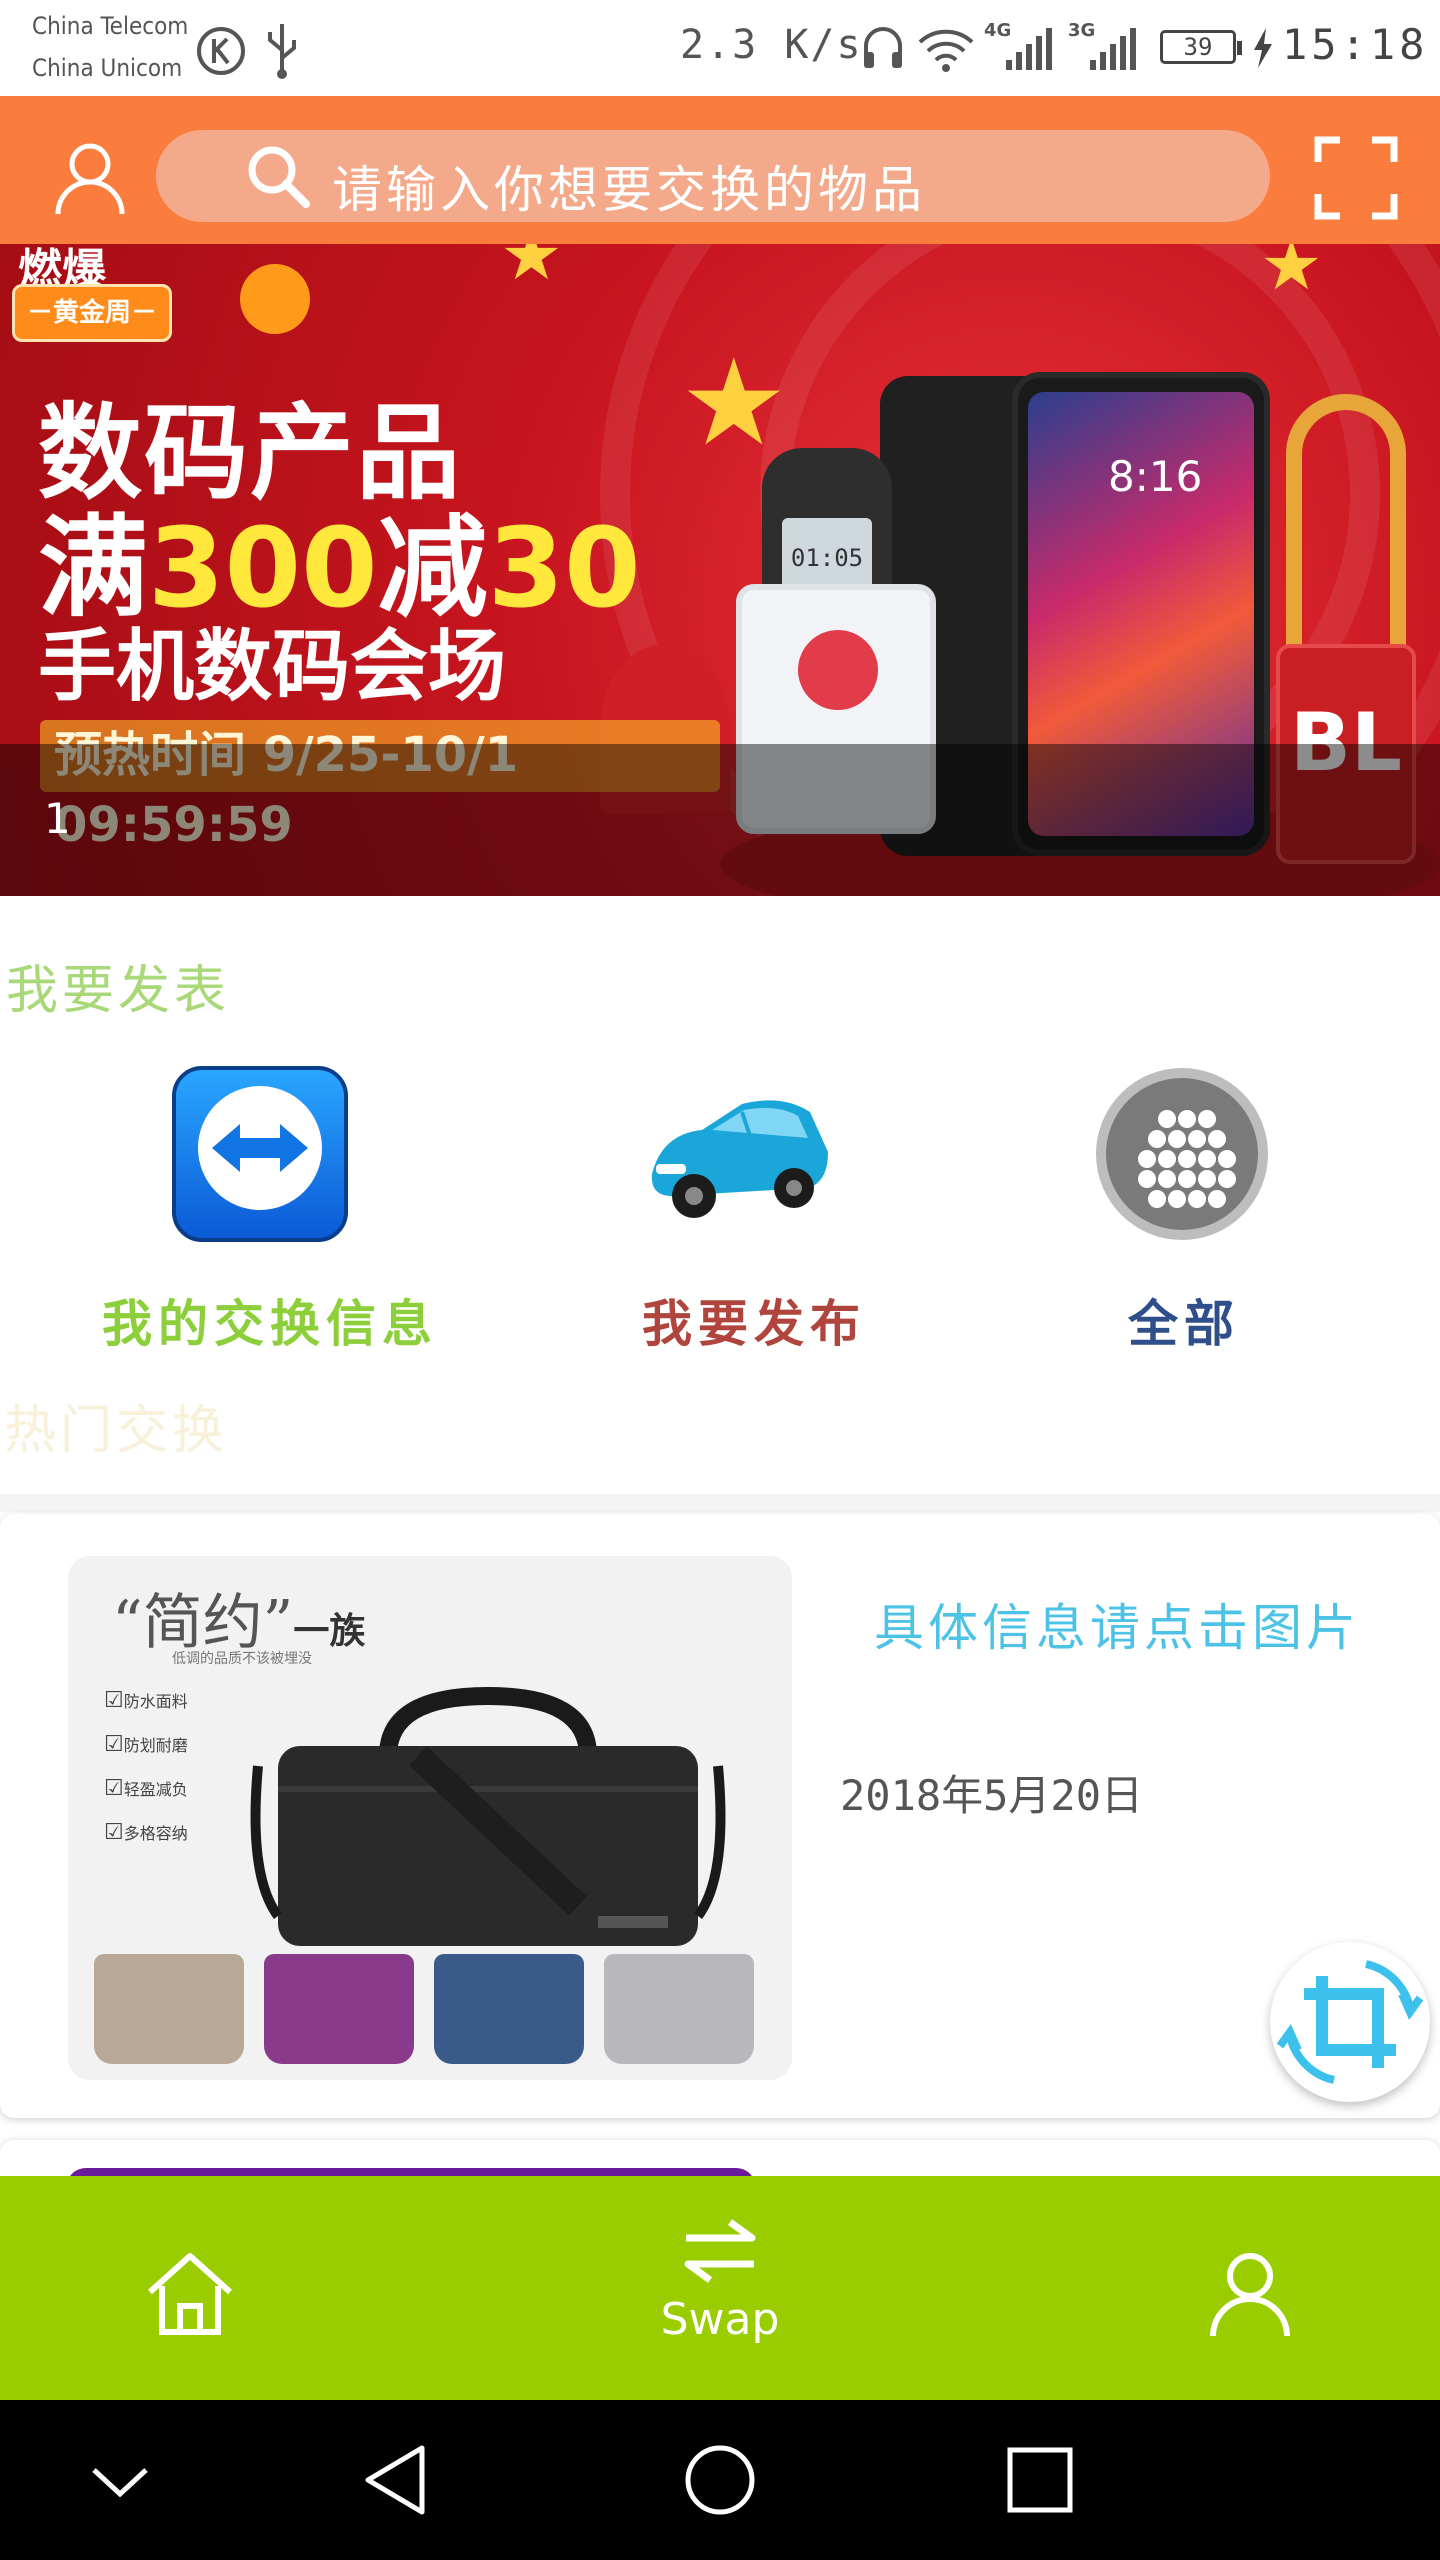 The image size is (1440, 2560). Describe the element at coordinates (270, 1323) in the screenshot. I see `action-label: 我的交换信息` at that location.